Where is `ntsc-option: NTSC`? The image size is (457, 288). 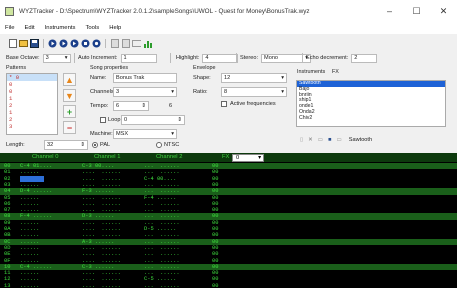 ntsc-option: NTSC is located at coordinates (167, 145).